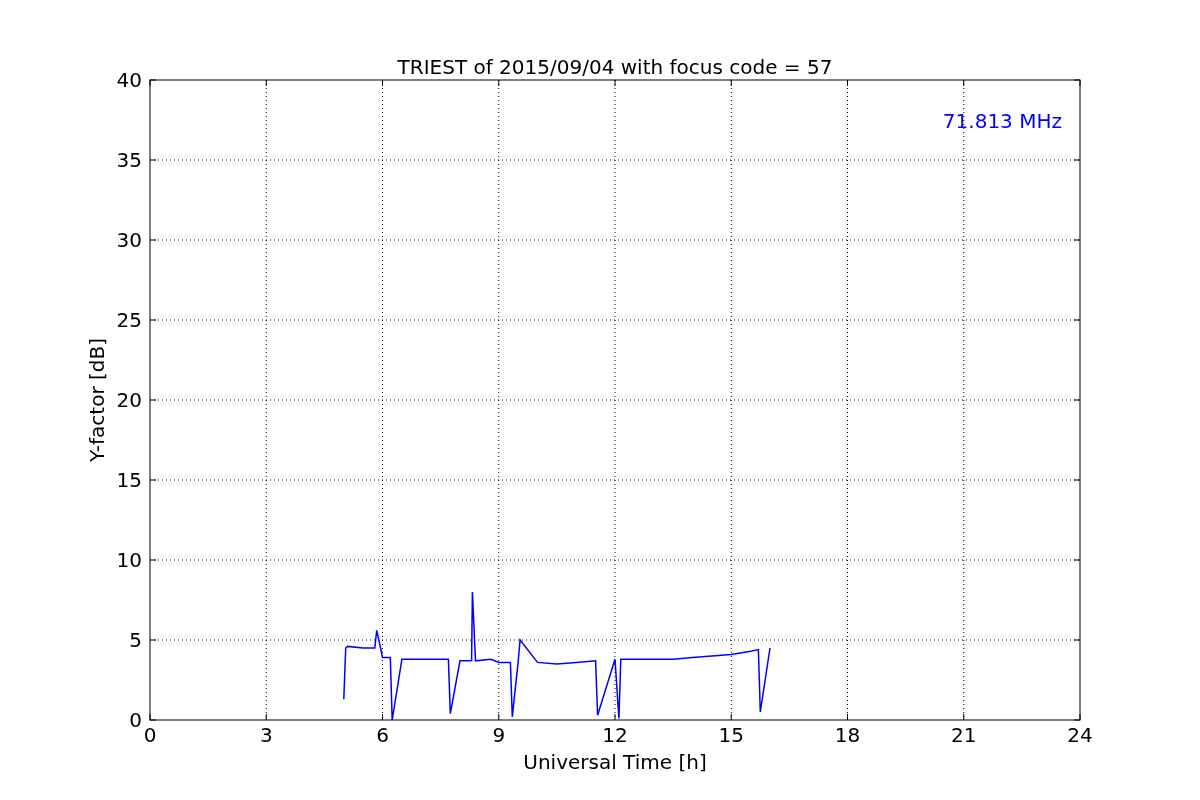 This screenshot has width=1200, height=800. What do you see at coordinates (129, 240) in the screenshot?
I see `tick-label: 30` at bounding box center [129, 240].